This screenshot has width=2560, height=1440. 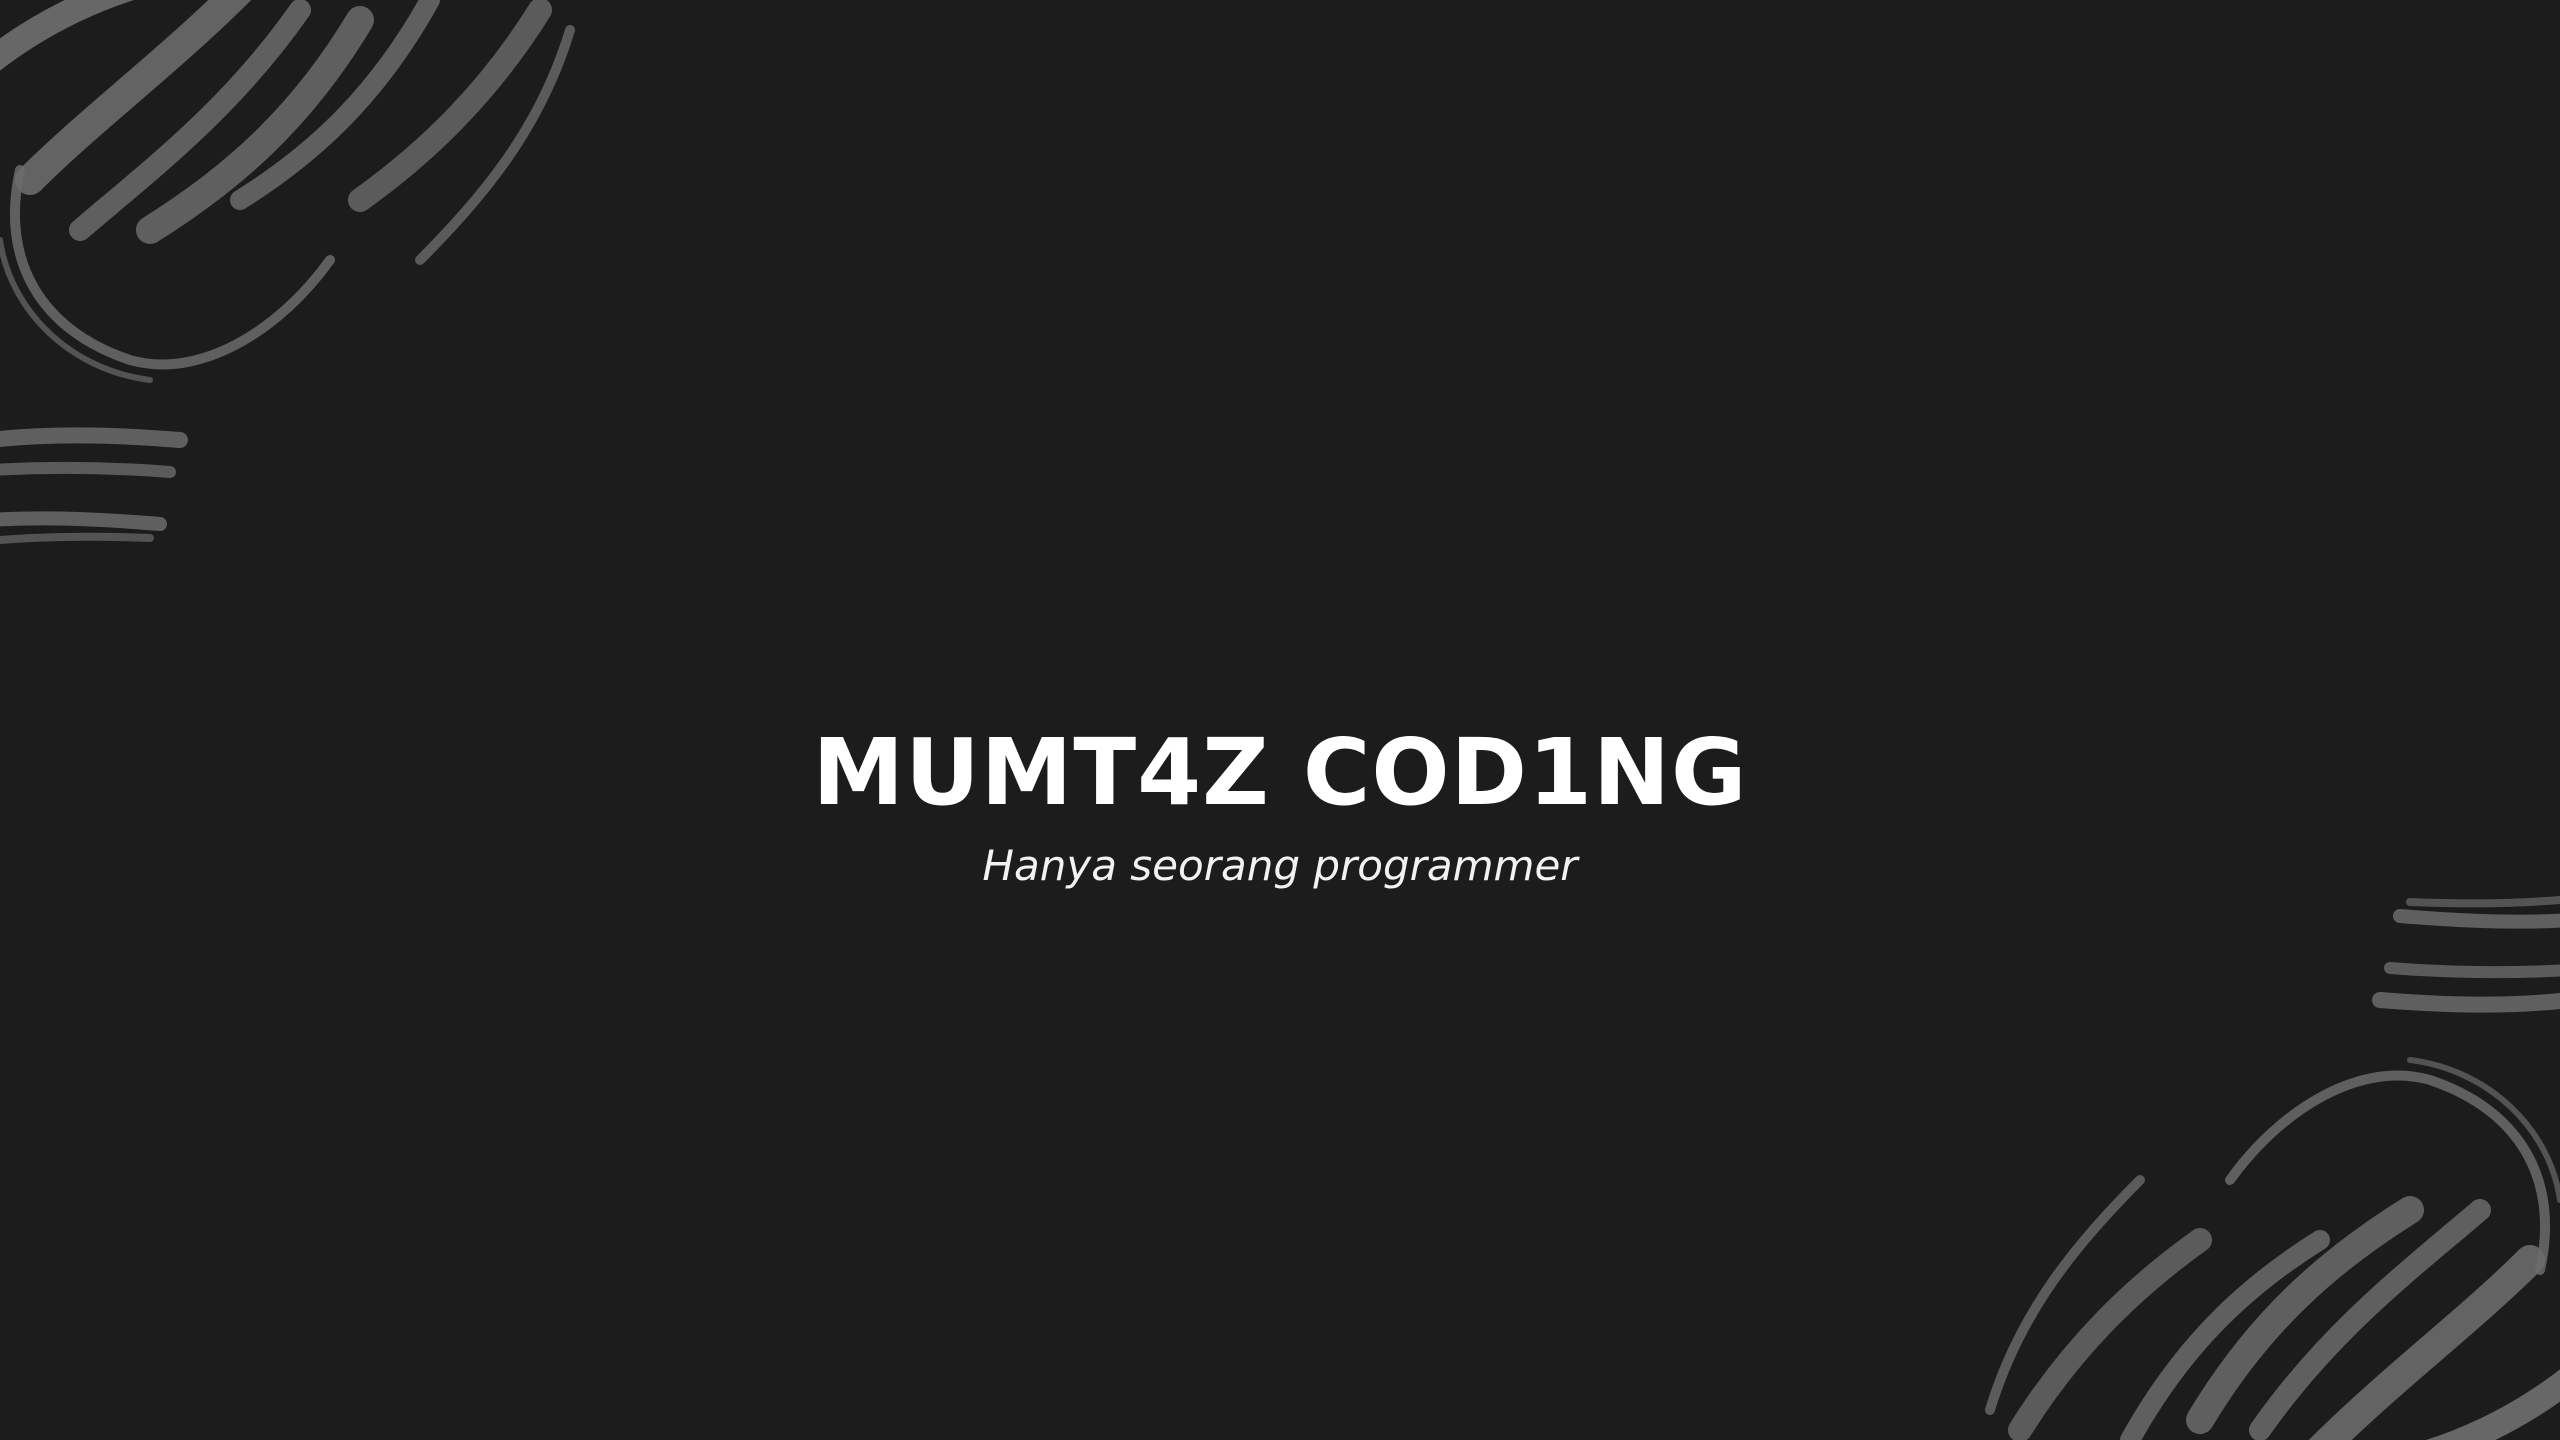 I want to click on brush-stroke-swirl-top-left-icon, so click(x=287, y=272).